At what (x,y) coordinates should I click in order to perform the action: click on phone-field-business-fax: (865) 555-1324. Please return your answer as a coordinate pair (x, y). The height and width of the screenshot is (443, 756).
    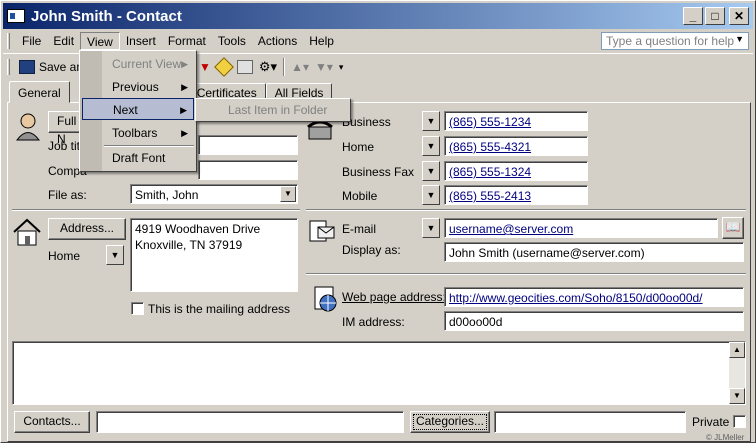
    Looking at the image, I should click on (516, 171).